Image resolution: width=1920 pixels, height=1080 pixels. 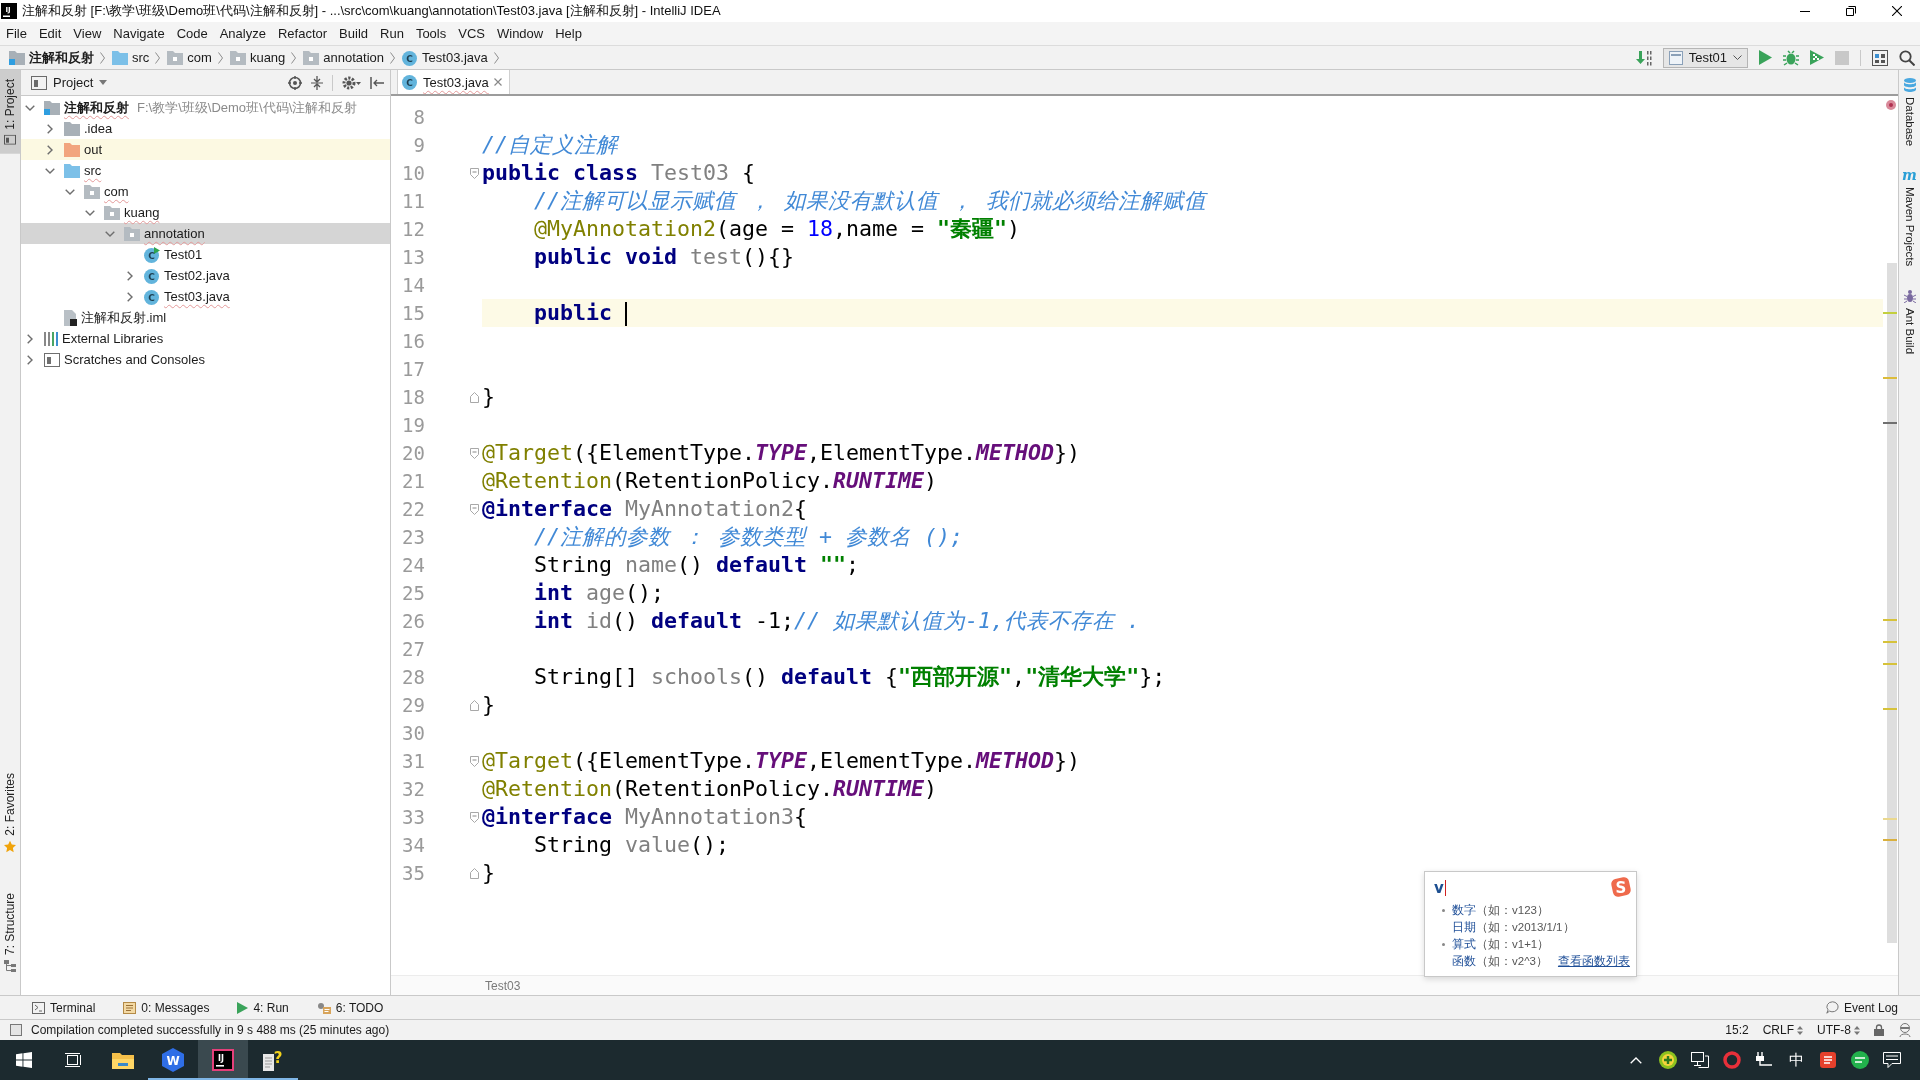 What do you see at coordinates (1796, 1060) in the screenshot?
I see `input-language-indicator: 中` at bounding box center [1796, 1060].